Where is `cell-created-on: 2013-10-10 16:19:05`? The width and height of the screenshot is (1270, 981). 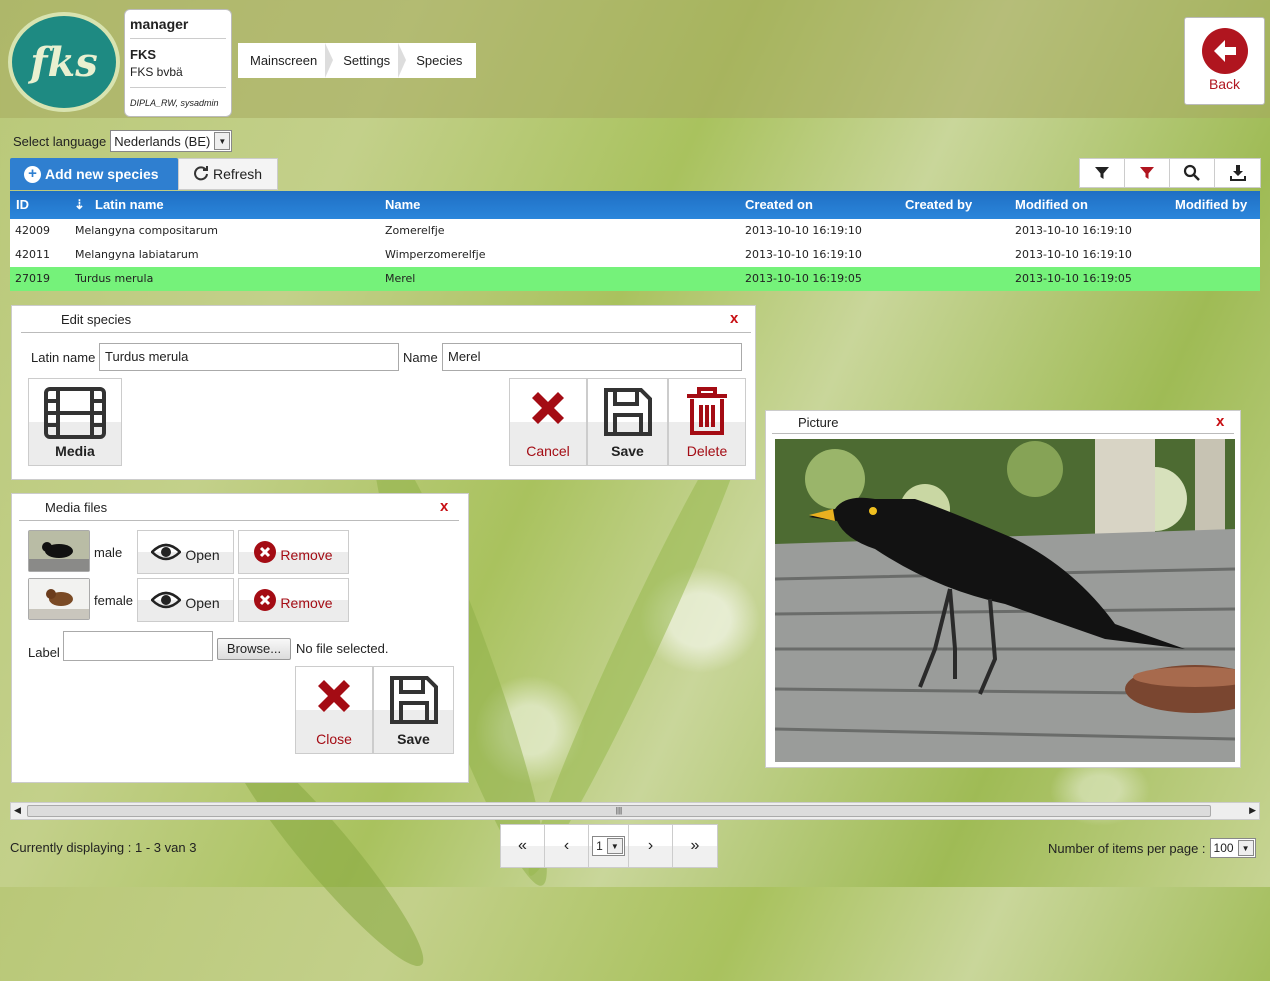 cell-created-on: 2013-10-10 16:19:05 is located at coordinates (803, 278).